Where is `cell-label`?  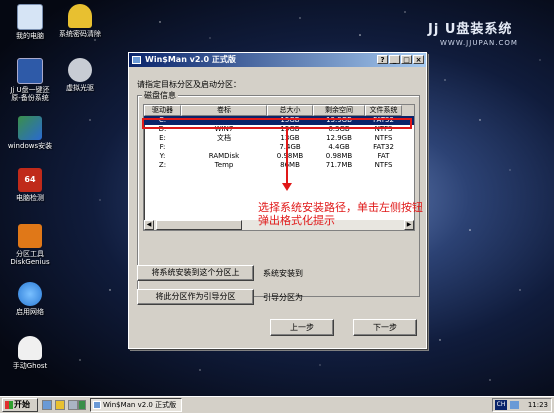 cell-label is located at coordinates (224, 147).